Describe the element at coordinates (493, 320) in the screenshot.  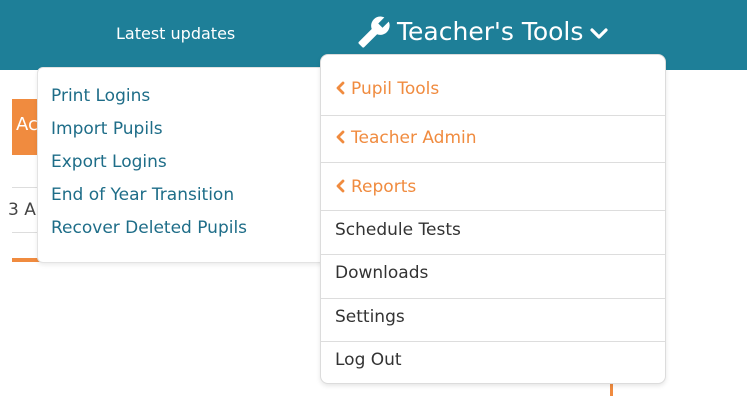
I see `menu-item-settings: Settings` at that location.